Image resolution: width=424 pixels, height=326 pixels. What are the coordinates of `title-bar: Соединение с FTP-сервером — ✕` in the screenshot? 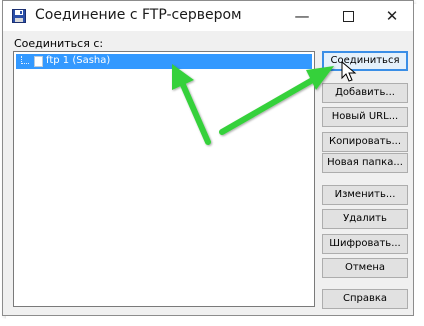 It's located at (208, 16).